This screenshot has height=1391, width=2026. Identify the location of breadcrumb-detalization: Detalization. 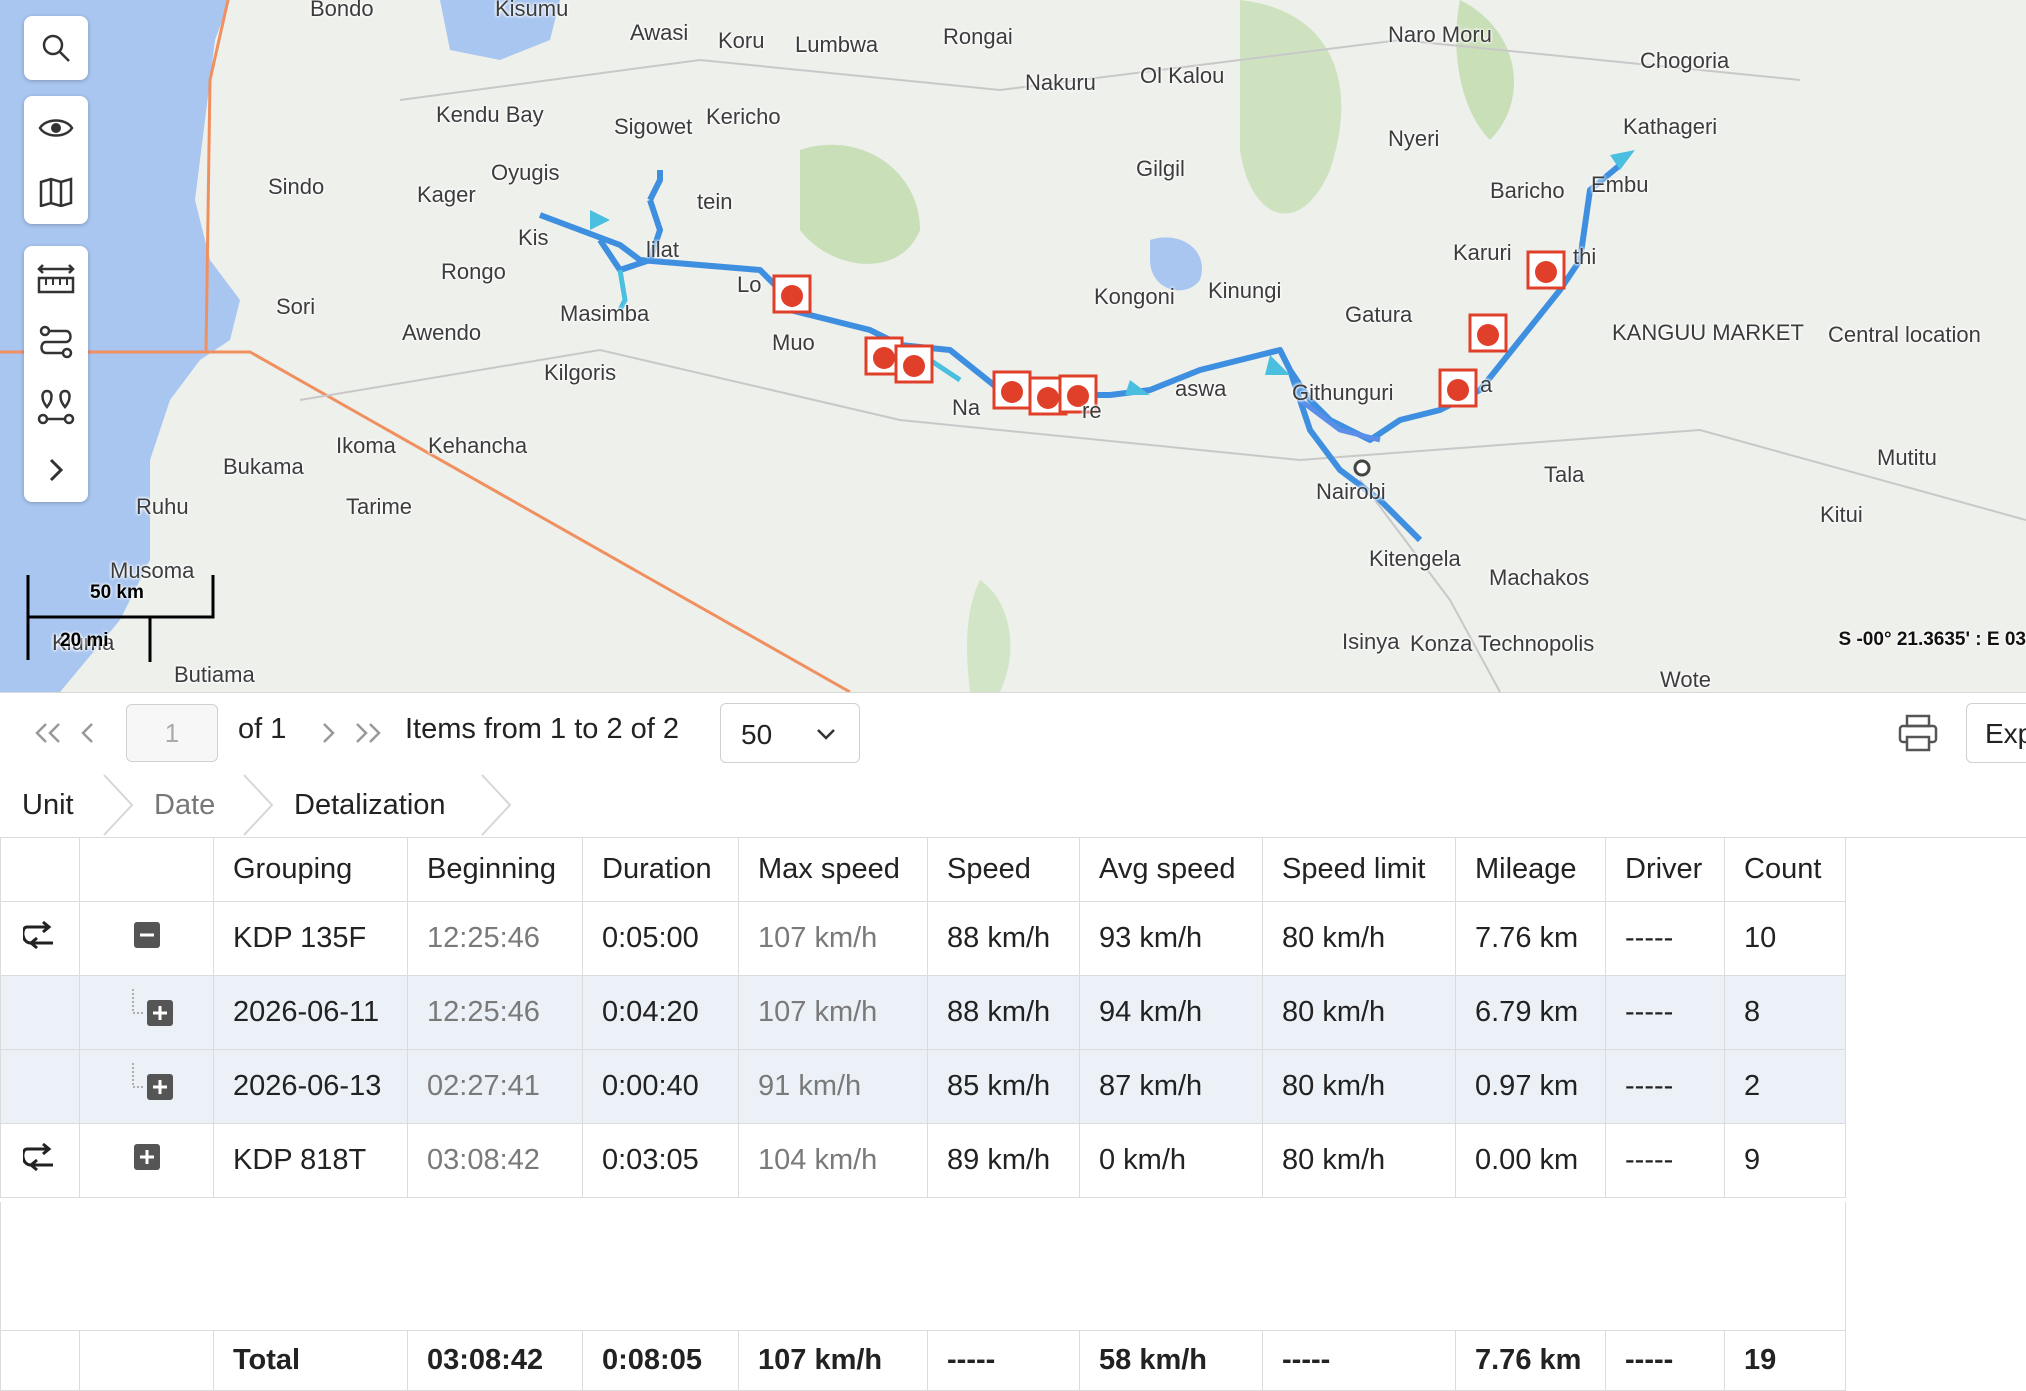
(370, 805).